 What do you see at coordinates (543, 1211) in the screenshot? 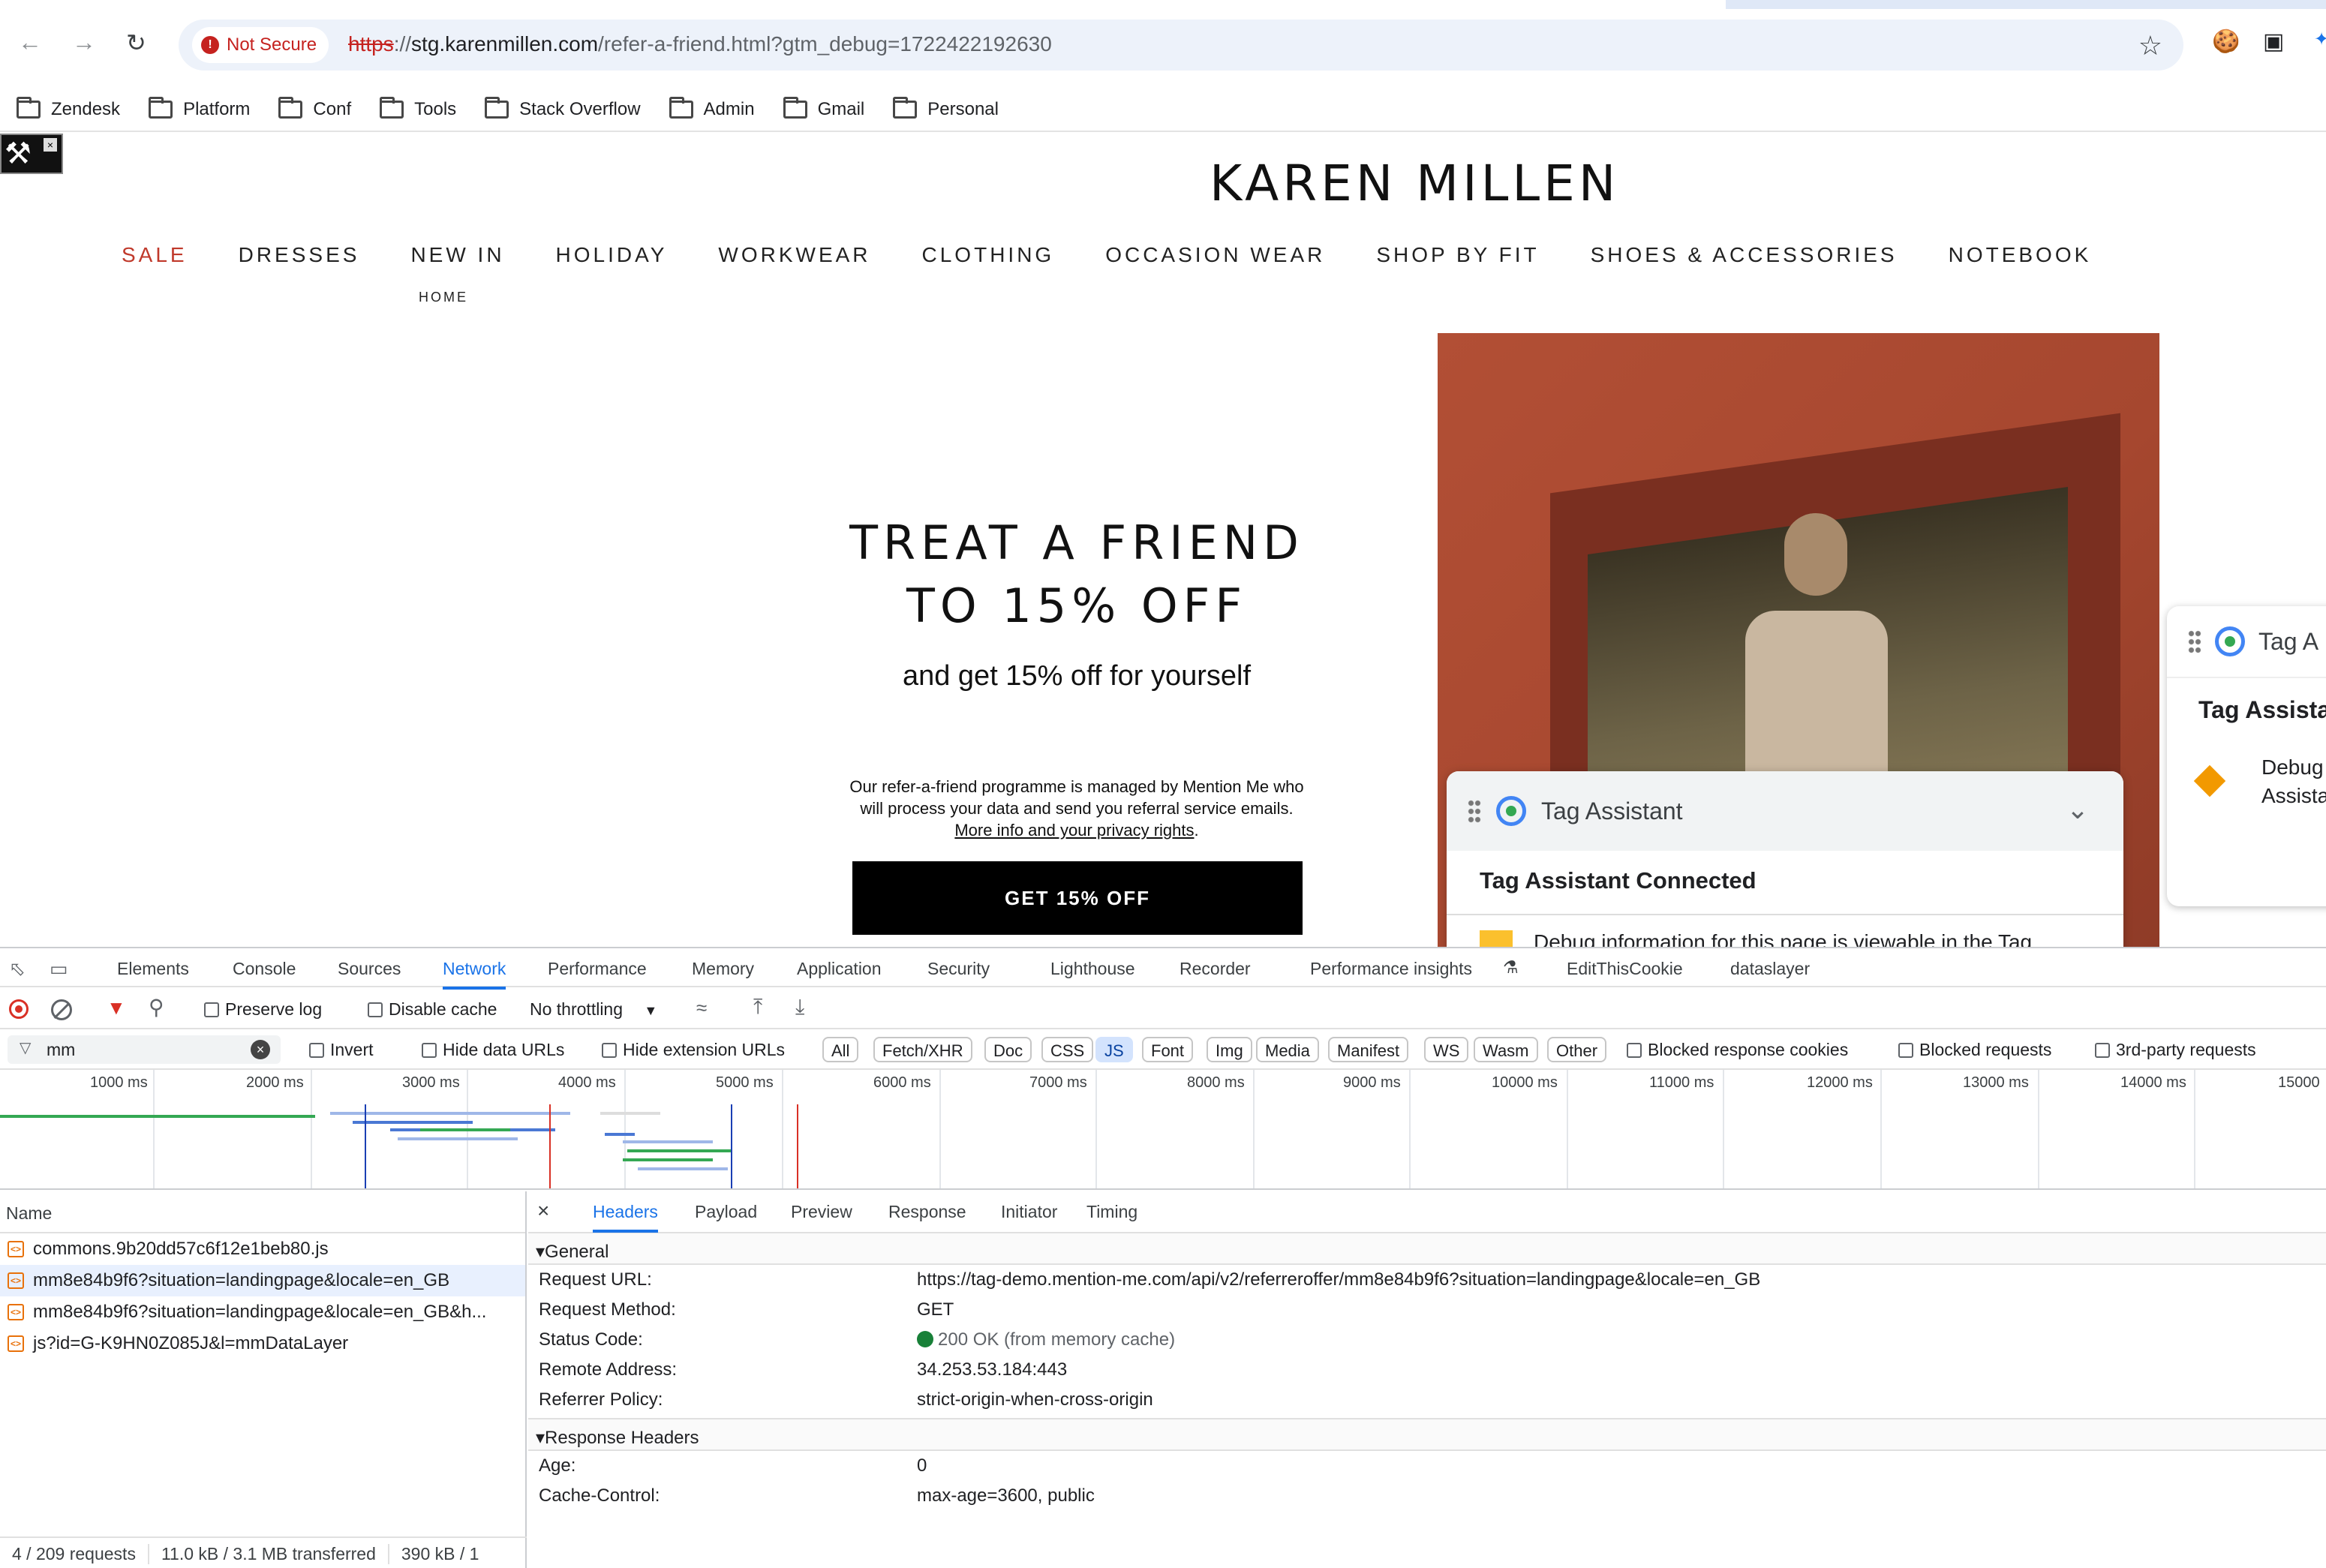
I see `close-detail-icon: ×` at bounding box center [543, 1211].